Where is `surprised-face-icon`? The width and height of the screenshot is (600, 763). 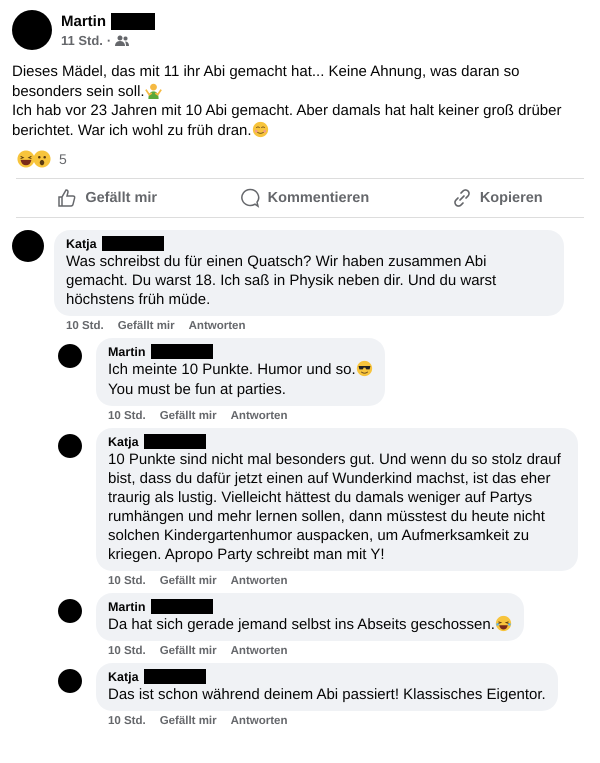
surprised-face-icon is located at coordinates (42, 159).